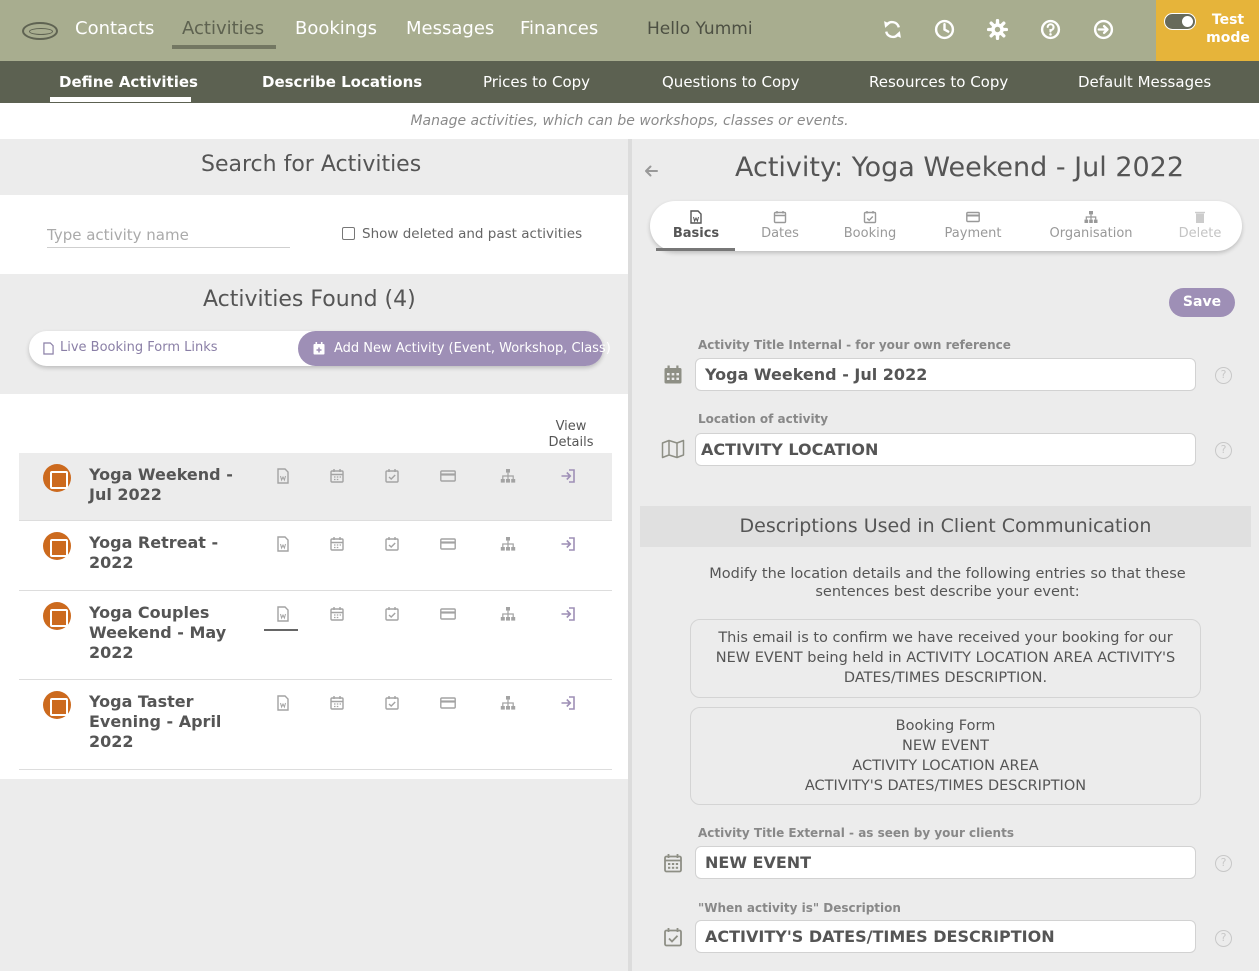  What do you see at coordinates (696, 233) in the screenshot?
I see `tab-basics-label: Basics` at bounding box center [696, 233].